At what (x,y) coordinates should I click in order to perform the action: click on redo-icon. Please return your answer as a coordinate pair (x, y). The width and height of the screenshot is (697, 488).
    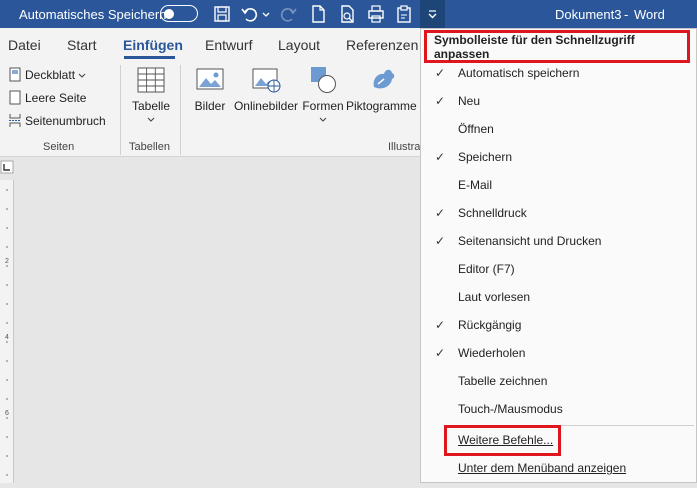
    Looking at the image, I should click on (288, 15).